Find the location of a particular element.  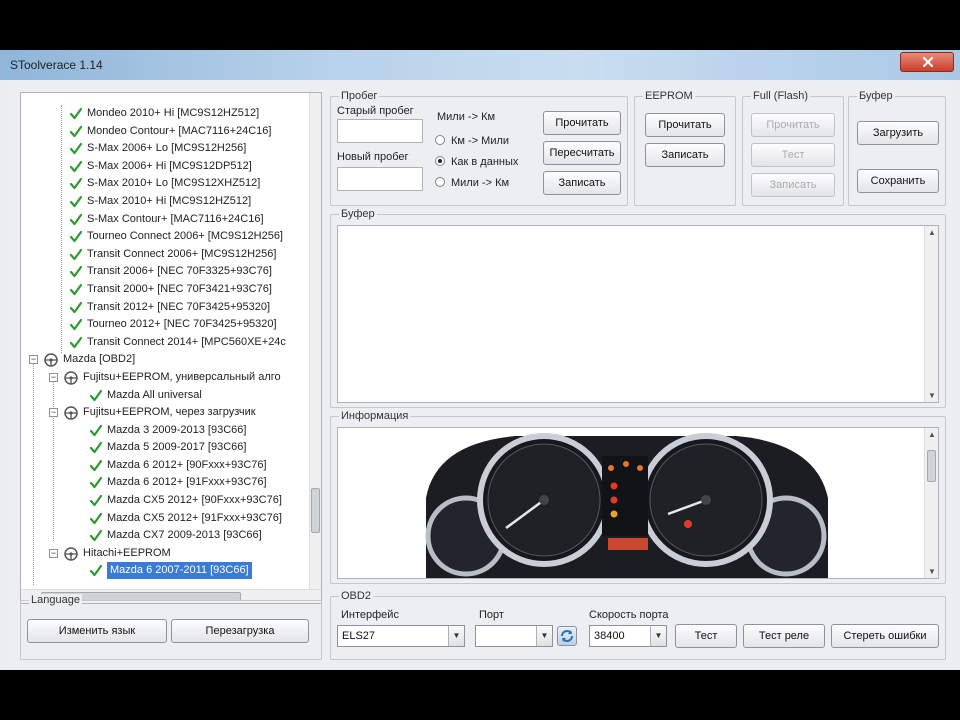

tree-vertical-scrollbar is located at coordinates (315, 342).